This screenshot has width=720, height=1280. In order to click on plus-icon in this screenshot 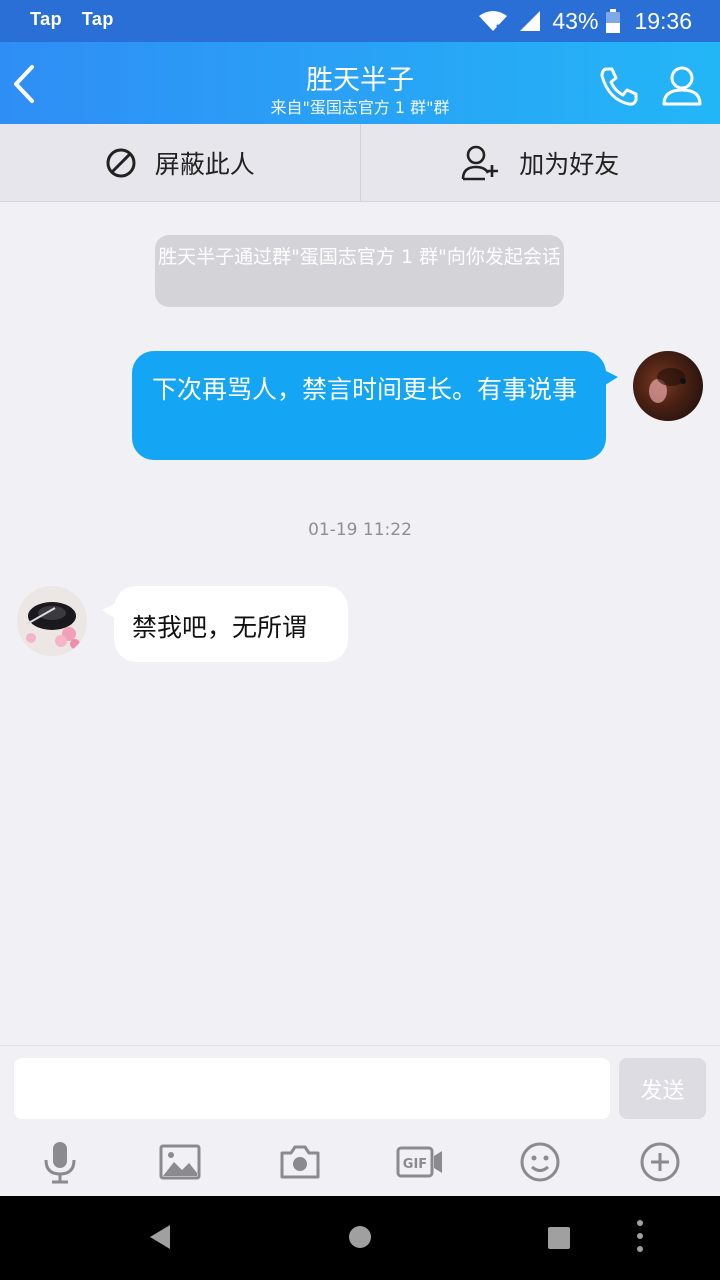, I will do `click(660, 1162)`.